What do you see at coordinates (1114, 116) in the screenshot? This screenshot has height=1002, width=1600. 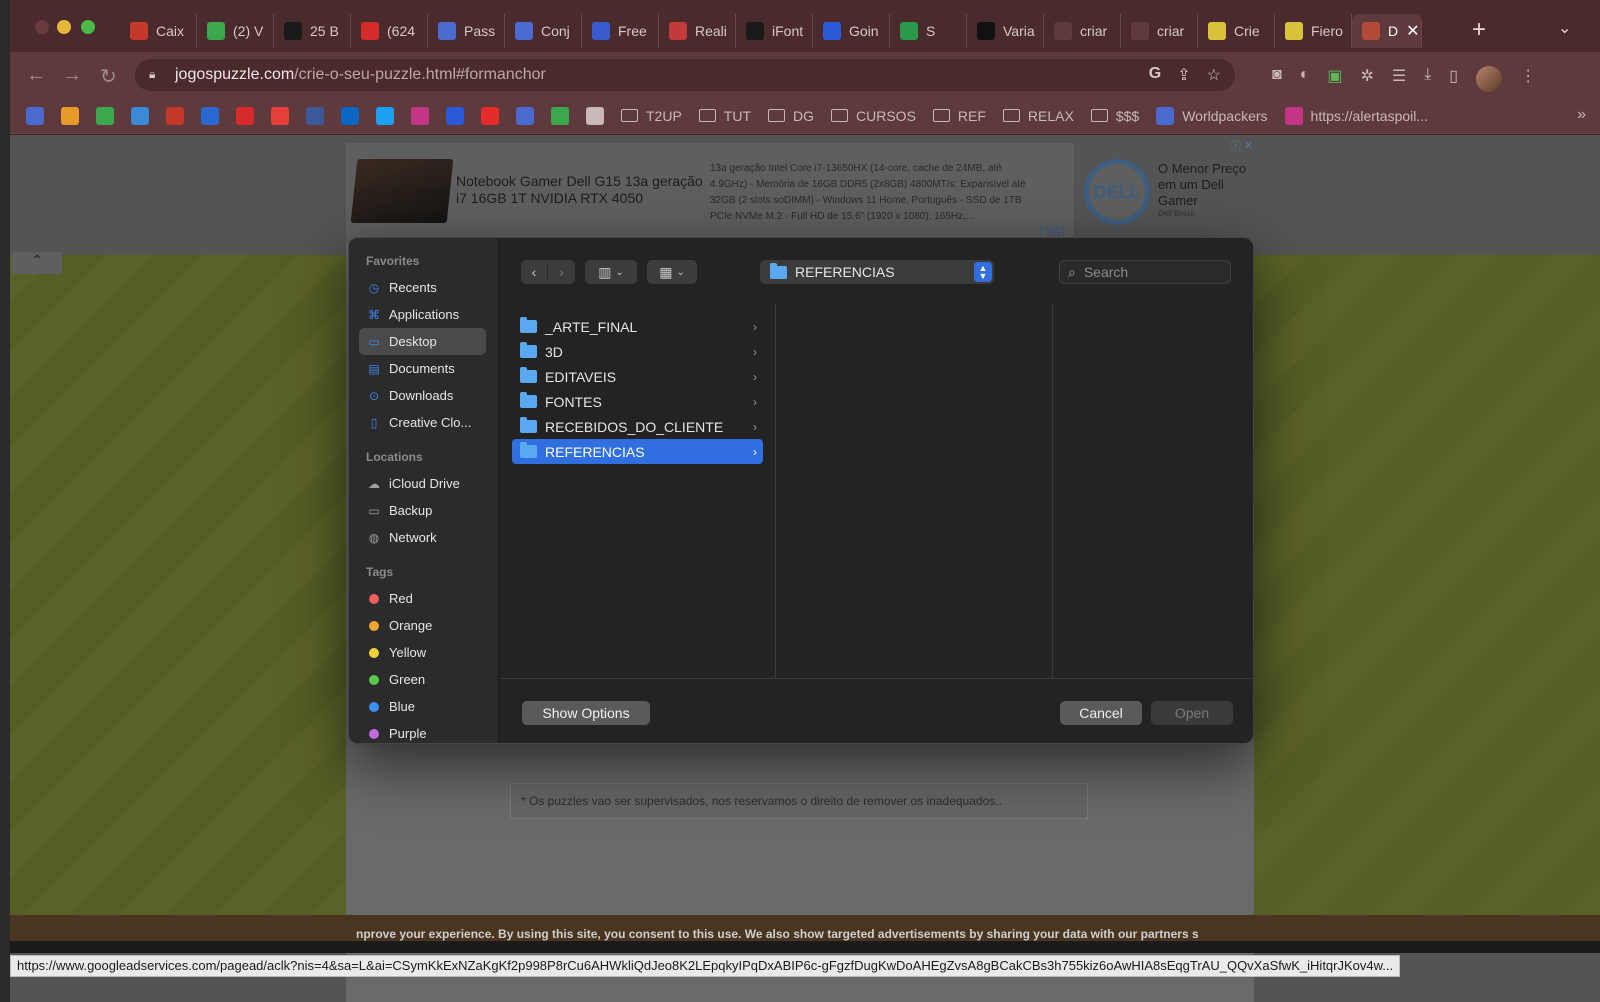 I see `bookmark-folder: $$$` at bounding box center [1114, 116].